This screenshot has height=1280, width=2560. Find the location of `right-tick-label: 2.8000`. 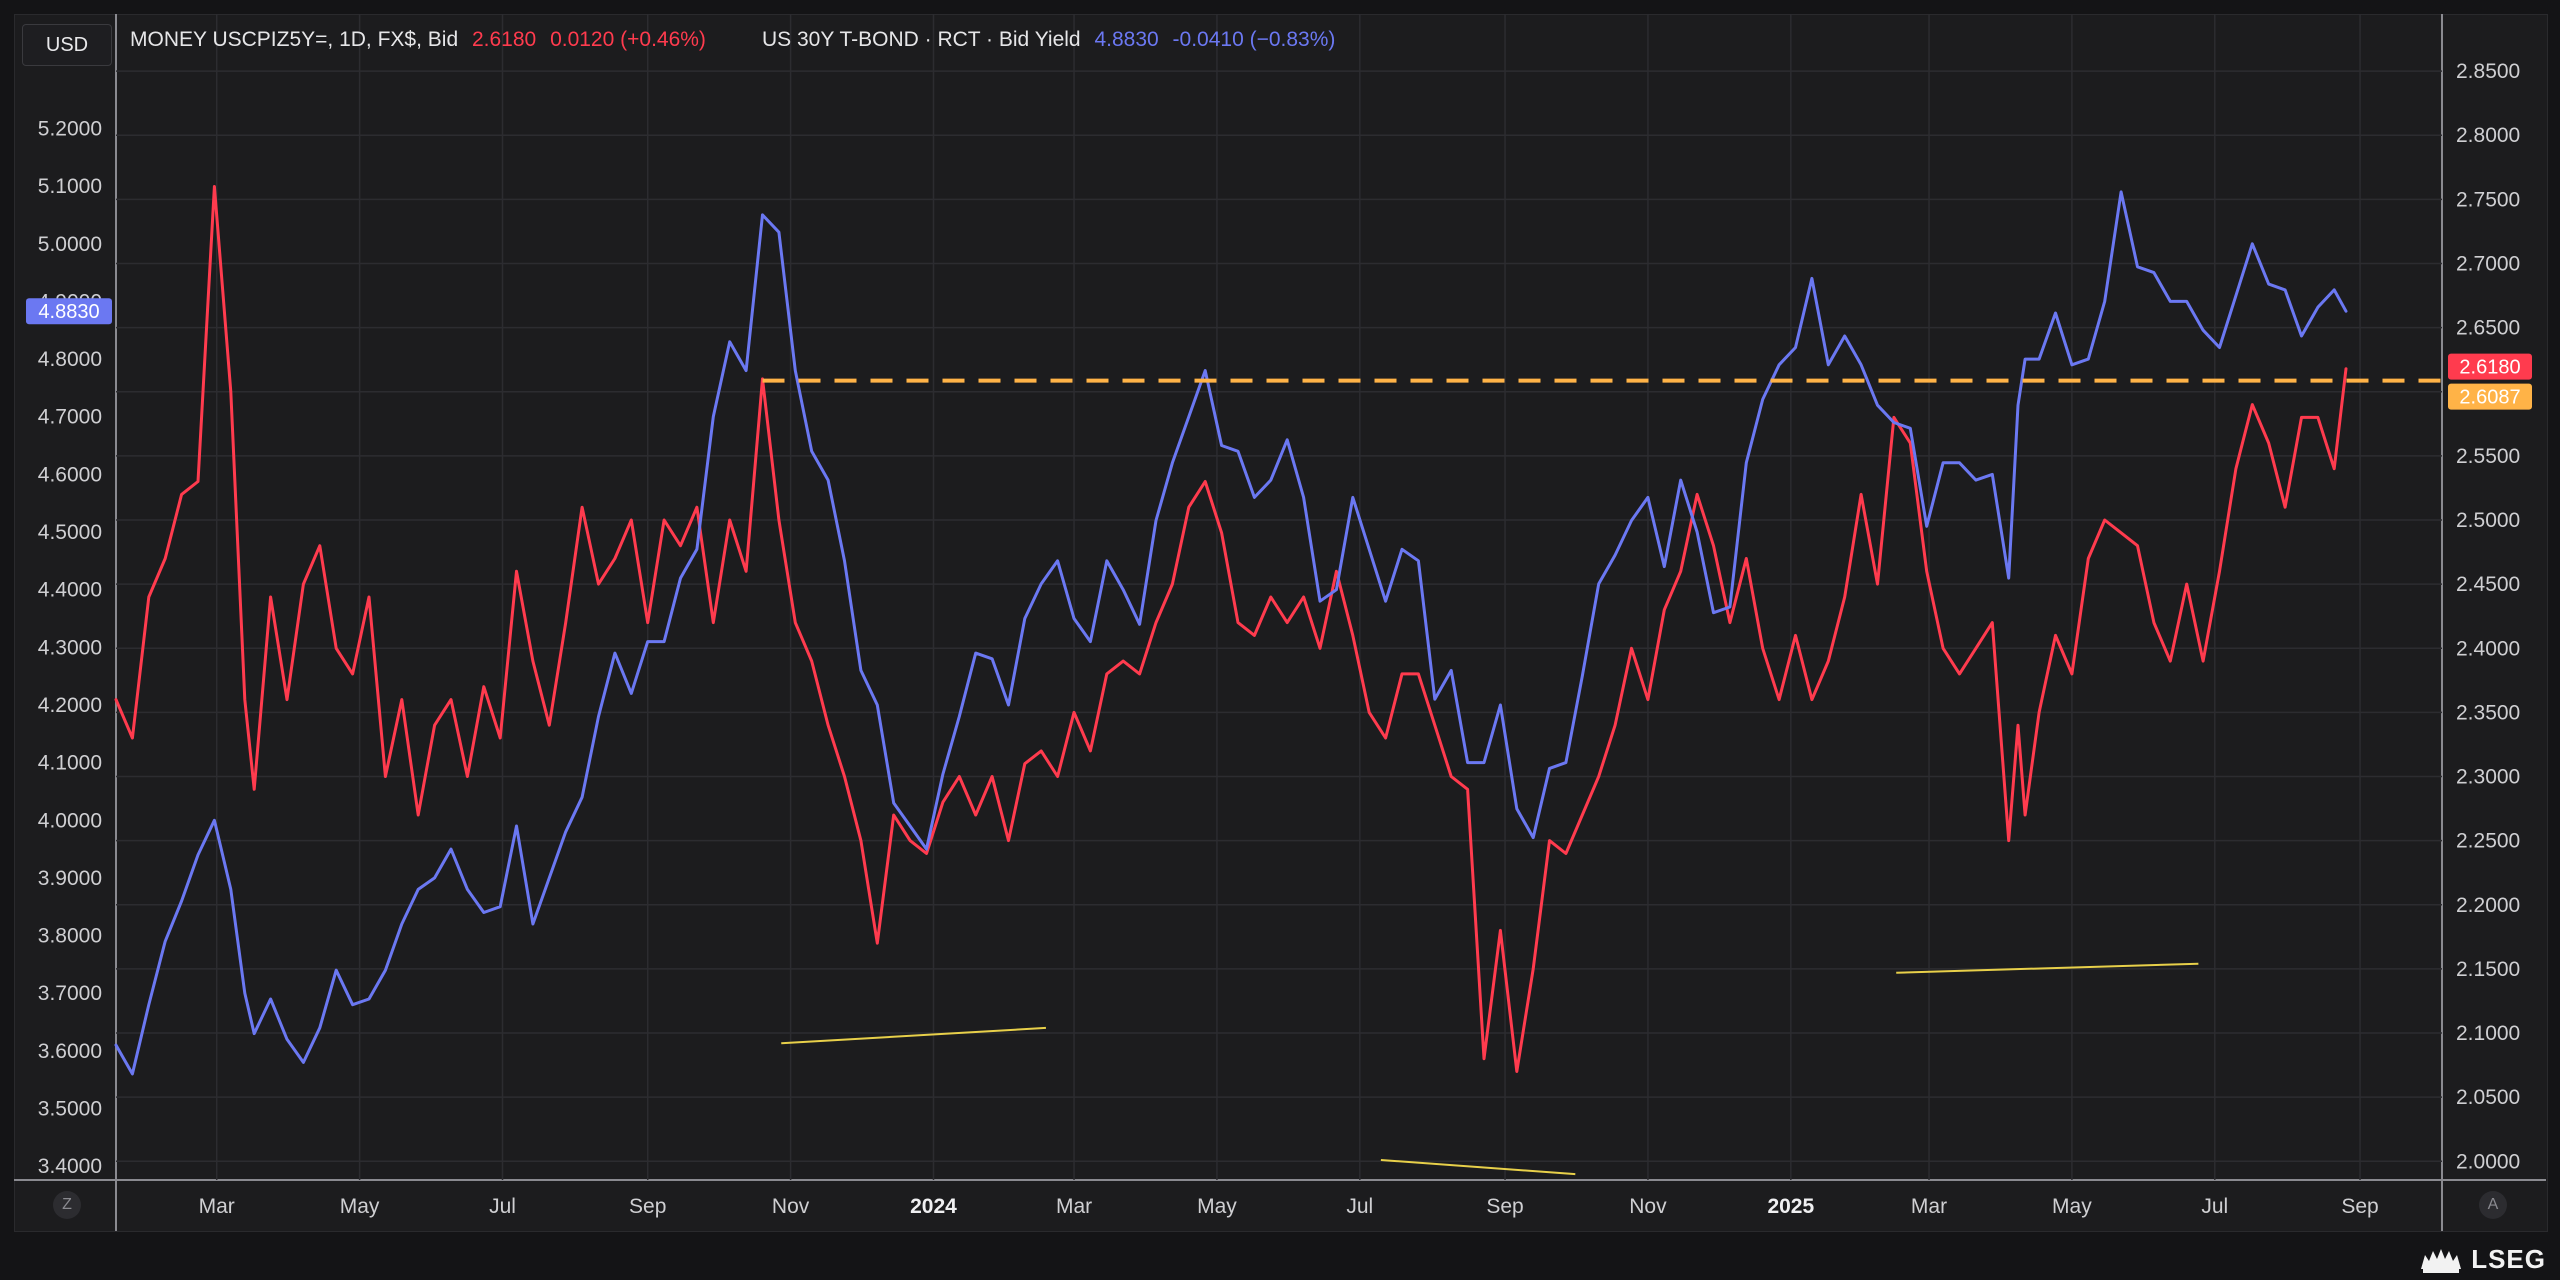

right-tick-label: 2.8000 is located at coordinates (2488, 135).